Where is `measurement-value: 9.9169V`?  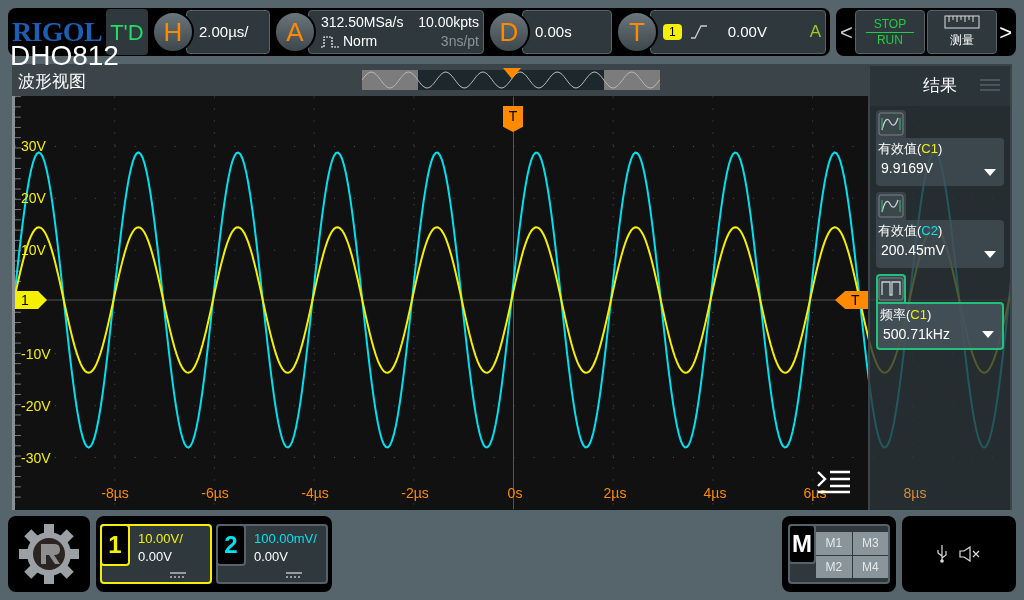
measurement-value: 9.9169V is located at coordinates (907, 168).